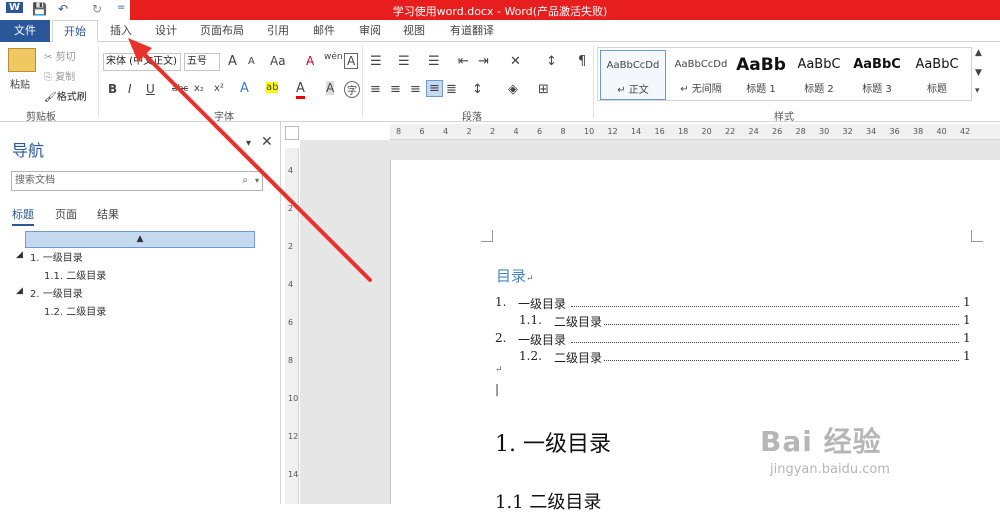 The image size is (1000, 514). What do you see at coordinates (701, 75) in the screenshot?
I see `style-no-spacing: AaBbCcDd ↵ 无间隔` at bounding box center [701, 75].